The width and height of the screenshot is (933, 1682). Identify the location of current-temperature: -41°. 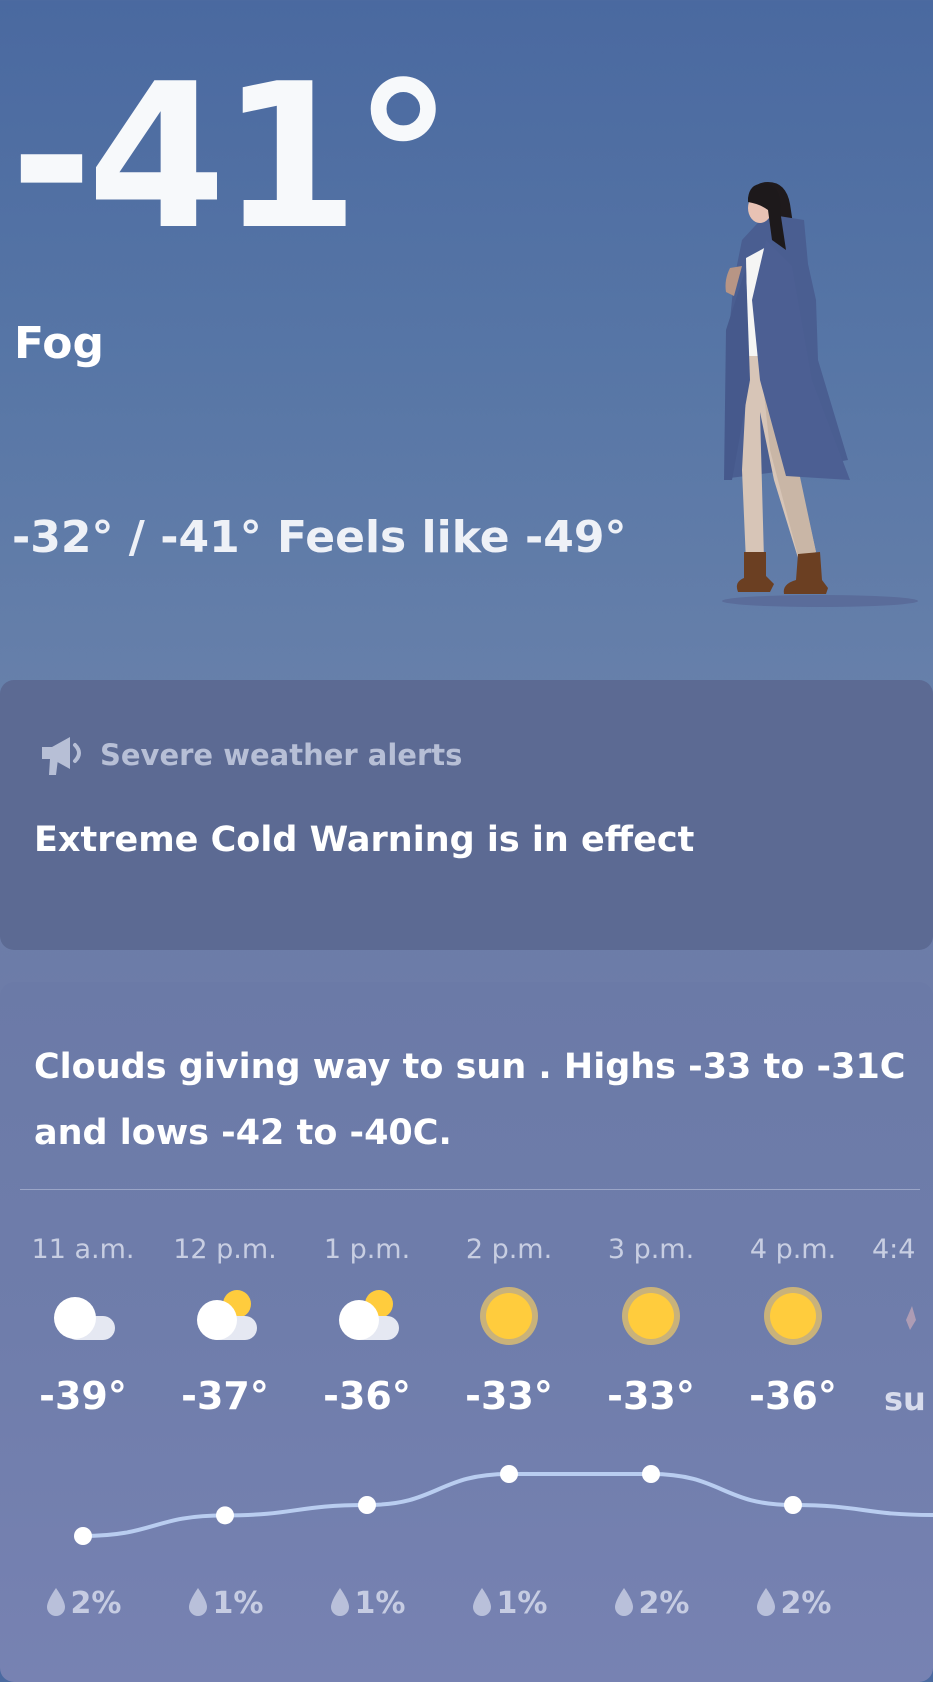
(231, 157).